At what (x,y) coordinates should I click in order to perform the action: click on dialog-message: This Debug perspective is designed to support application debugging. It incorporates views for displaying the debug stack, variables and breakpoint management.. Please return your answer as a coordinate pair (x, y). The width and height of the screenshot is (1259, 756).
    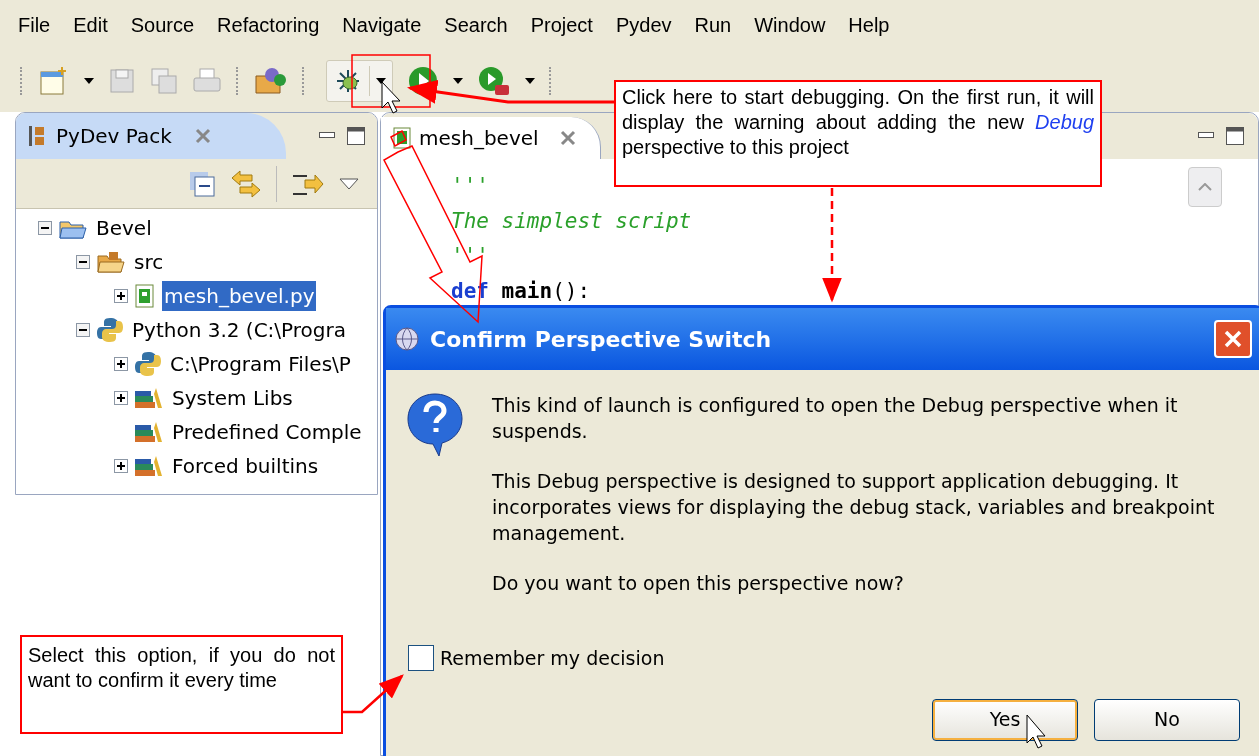
    Looking at the image, I should click on (854, 507).